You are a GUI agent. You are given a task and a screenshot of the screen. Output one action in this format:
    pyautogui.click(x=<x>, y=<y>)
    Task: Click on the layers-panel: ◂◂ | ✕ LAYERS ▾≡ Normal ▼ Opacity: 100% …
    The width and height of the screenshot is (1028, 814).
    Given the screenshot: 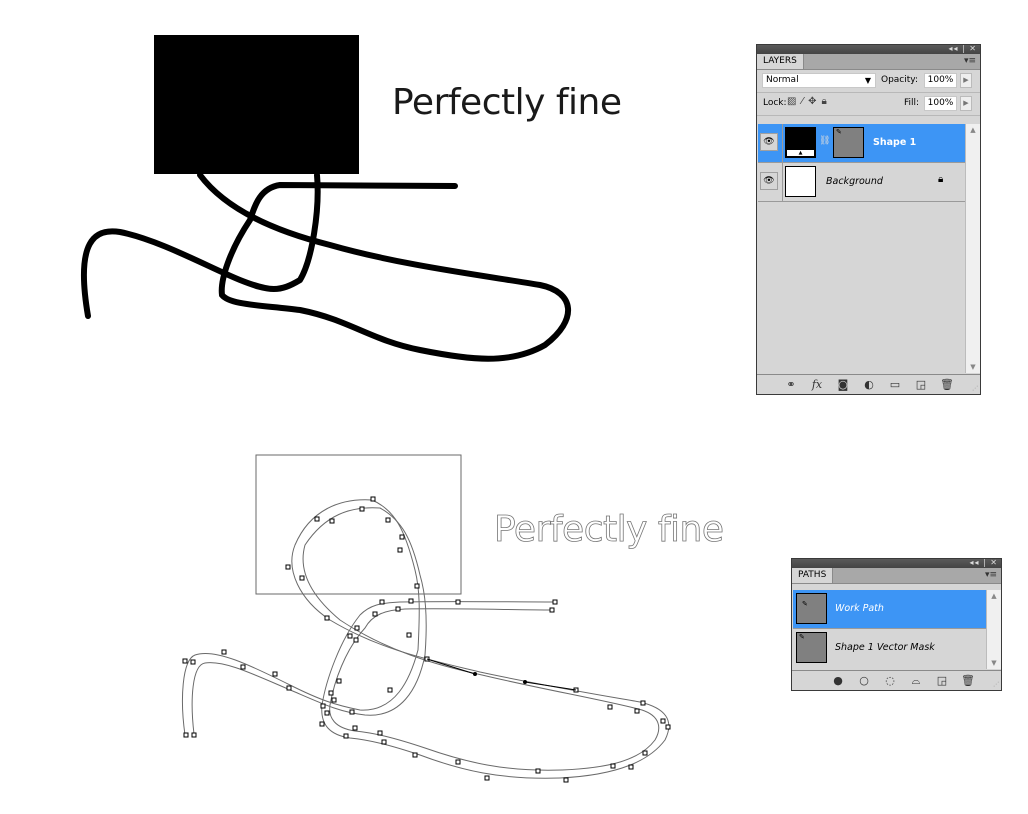 What is the action you would take?
    pyautogui.click(x=868, y=219)
    